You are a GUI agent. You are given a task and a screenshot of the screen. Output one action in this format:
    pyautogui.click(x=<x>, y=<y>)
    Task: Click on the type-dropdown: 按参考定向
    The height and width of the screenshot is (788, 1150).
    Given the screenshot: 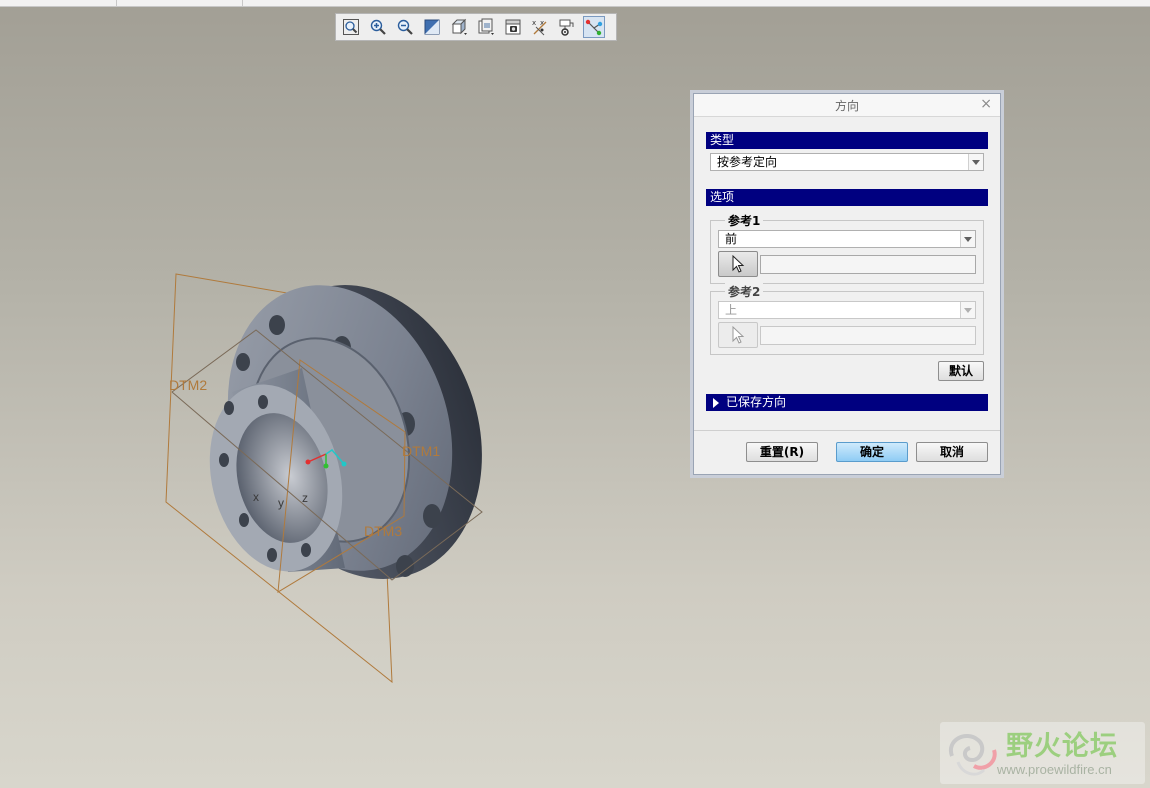 What is the action you would take?
    pyautogui.click(x=847, y=162)
    